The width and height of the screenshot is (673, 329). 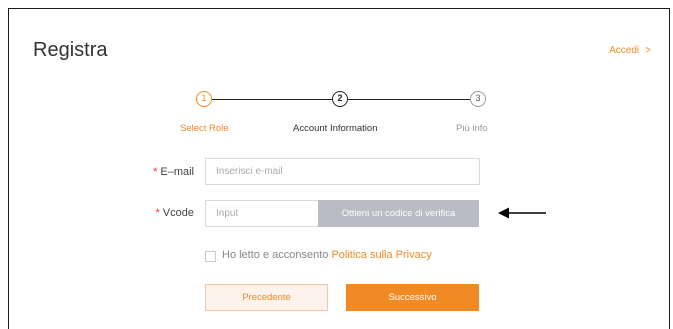 What do you see at coordinates (398, 213) in the screenshot?
I see `send-code-button: Ottieni un codice di verifica` at bounding box center [398, 213].